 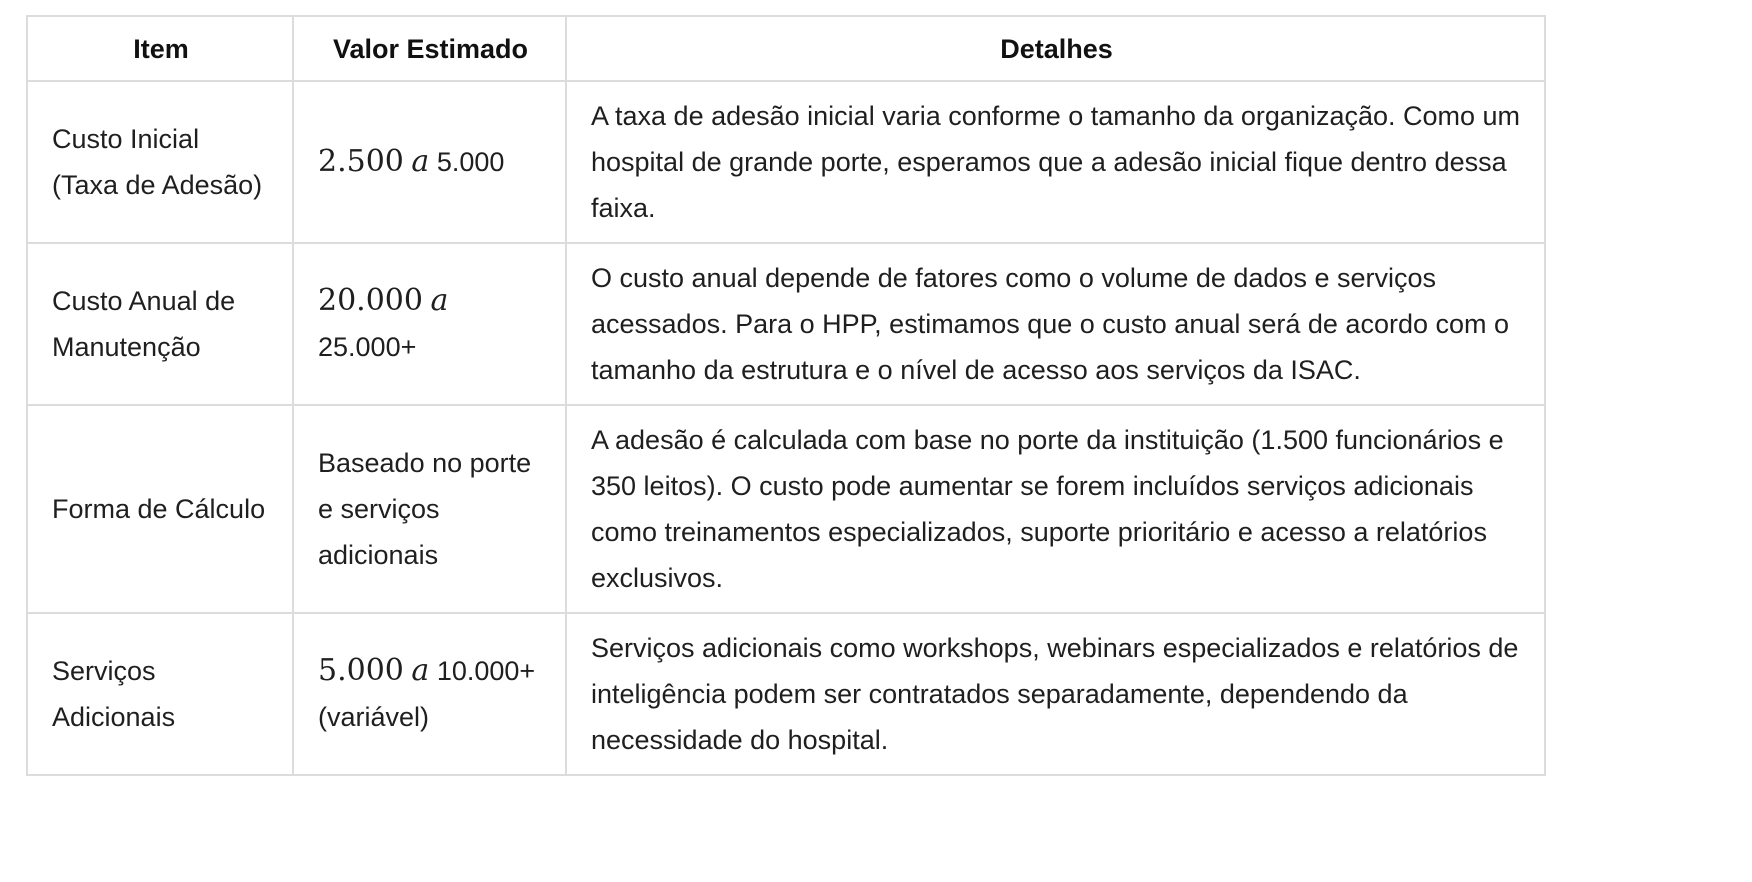 What do you see at coordinates (429, 48) in the screenshot?
I see `header-valor-estimado: Valor Estimado` at bounding box center [429, 48].